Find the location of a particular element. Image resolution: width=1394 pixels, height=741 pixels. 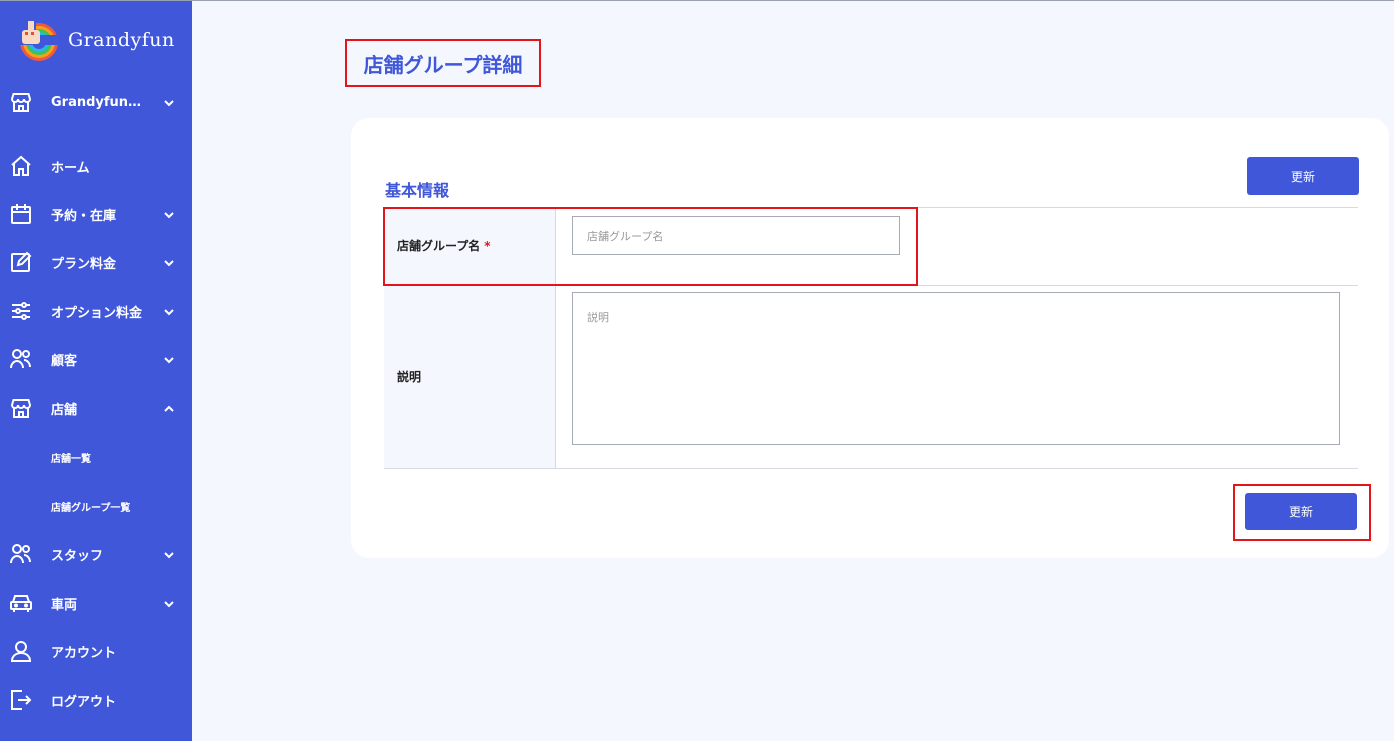

sidebar-item-option-price: オプション料金 is located at coordinates (96, 311).